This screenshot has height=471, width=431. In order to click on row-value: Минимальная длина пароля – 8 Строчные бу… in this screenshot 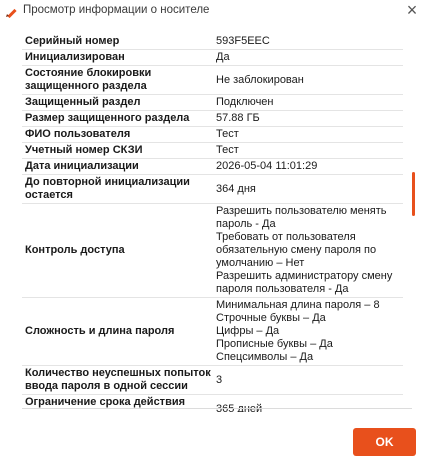, I will do `click(308, 331)`.